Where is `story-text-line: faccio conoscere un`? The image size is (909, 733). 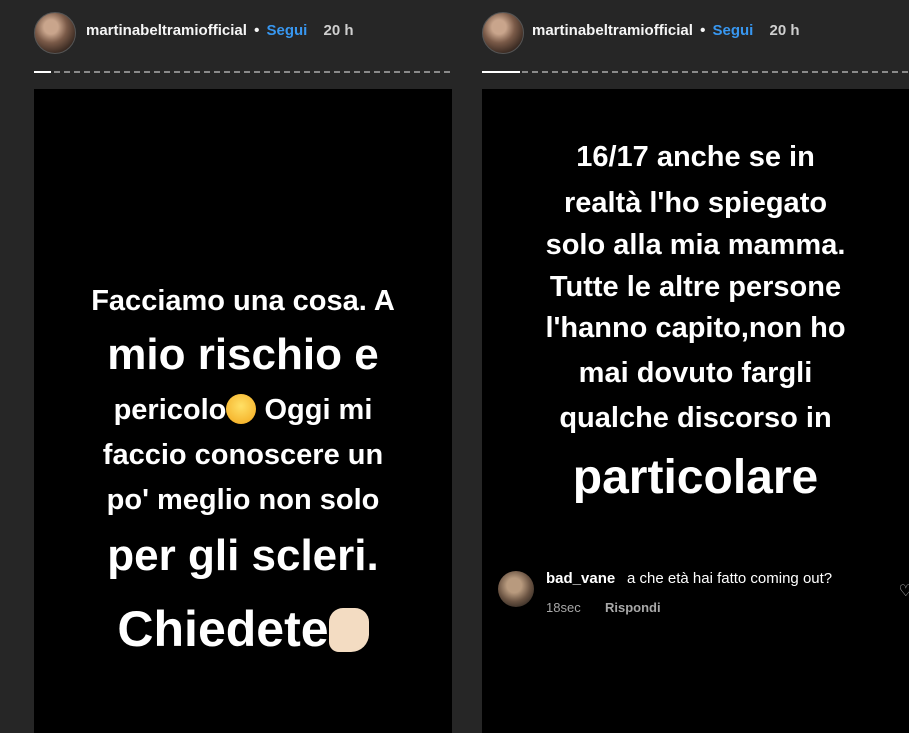 story-text-line: faccio conoscere un is located at coordinates (243, 455).